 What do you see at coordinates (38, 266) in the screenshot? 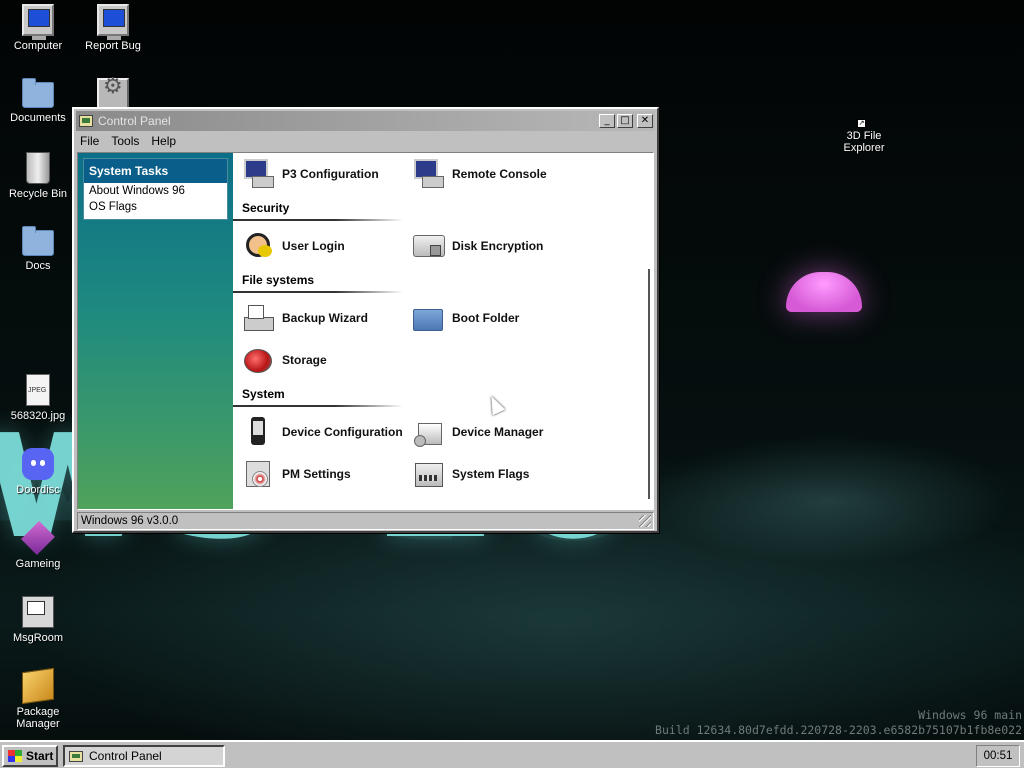
I see `desktop-icon-label: Docs` at bounding box center [38, 266].